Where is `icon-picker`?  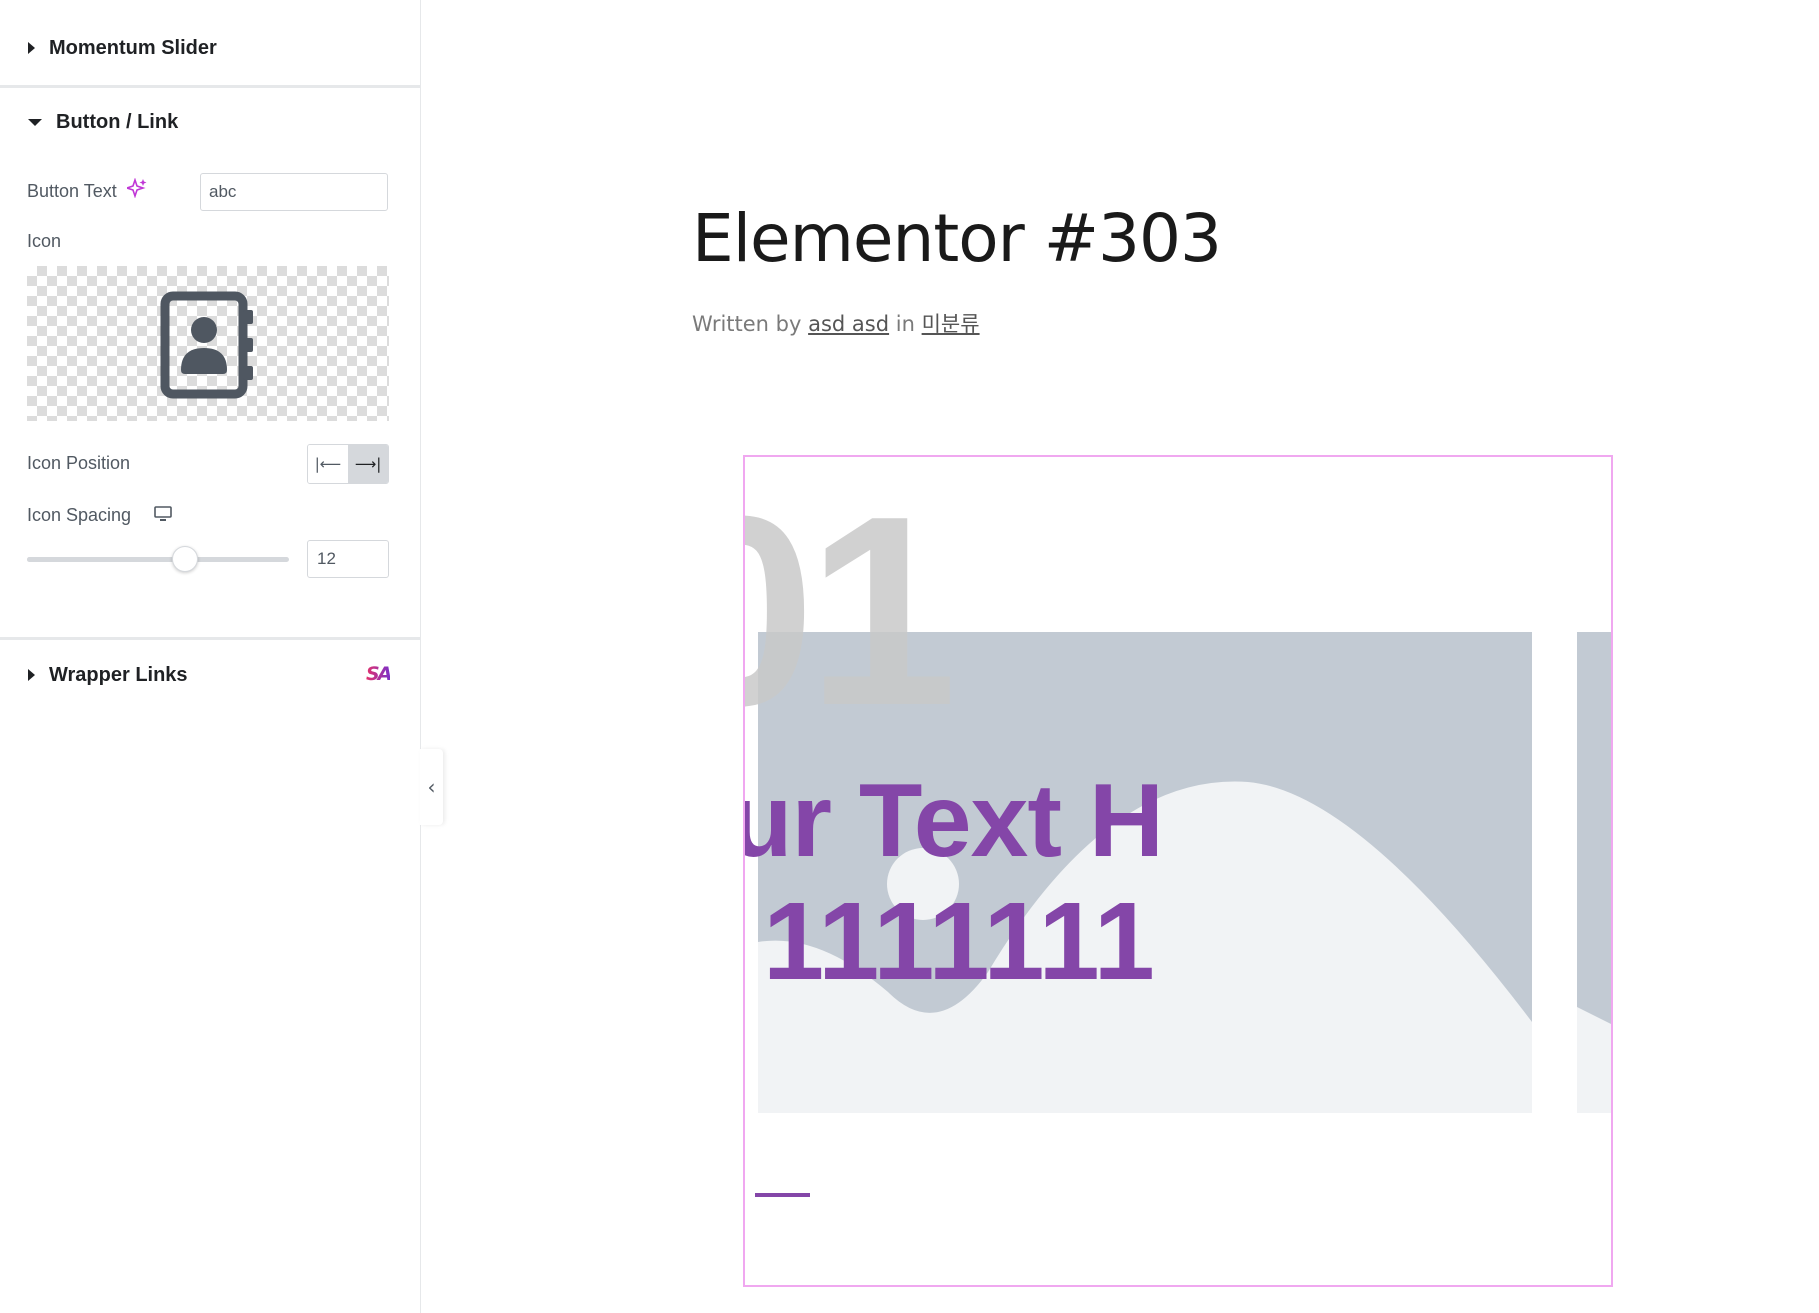 icon-picker is located at coordinates (208, 343).